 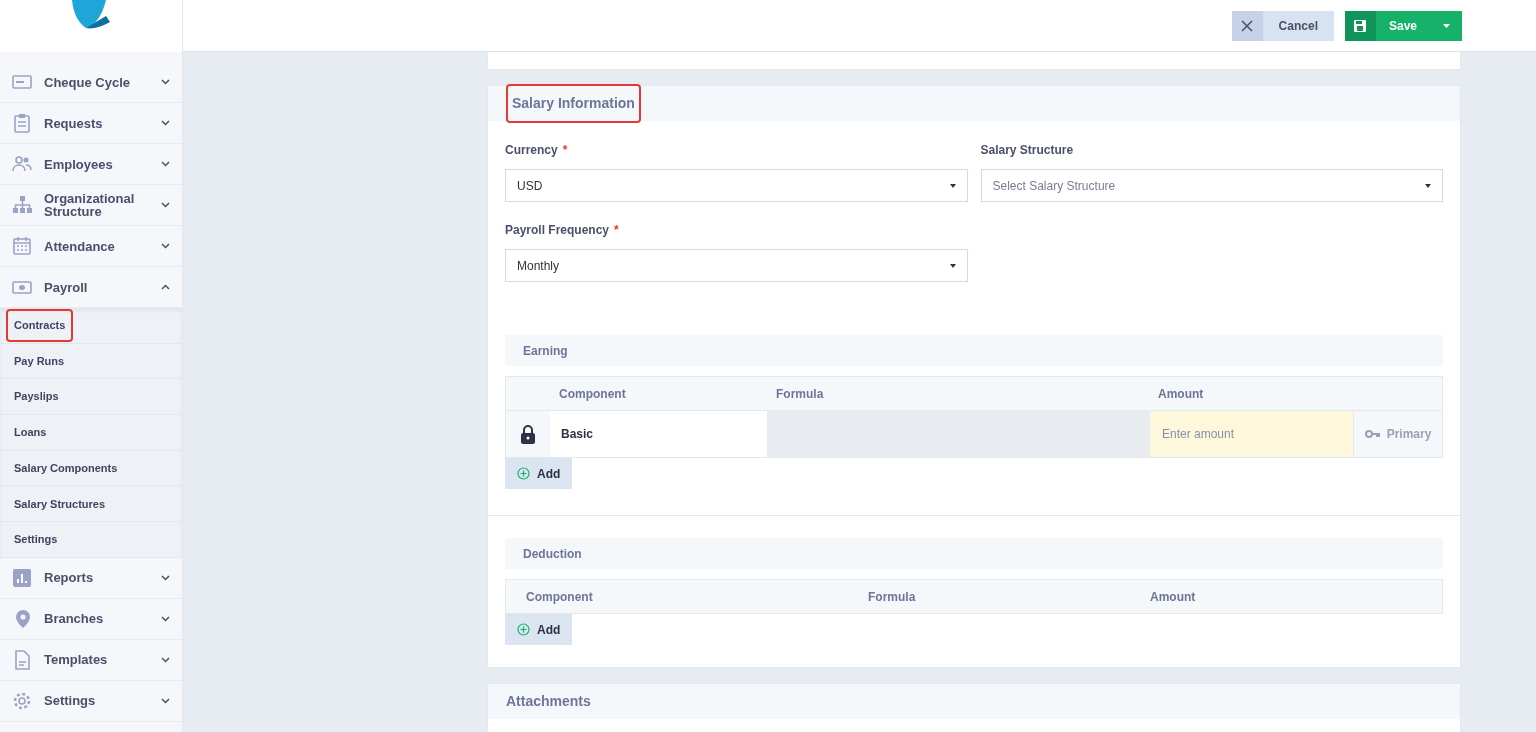 What do you see at coordinates (22, 577) in the screenshot?
I see `bar-chart-icon` at bounding box center [22, 577].